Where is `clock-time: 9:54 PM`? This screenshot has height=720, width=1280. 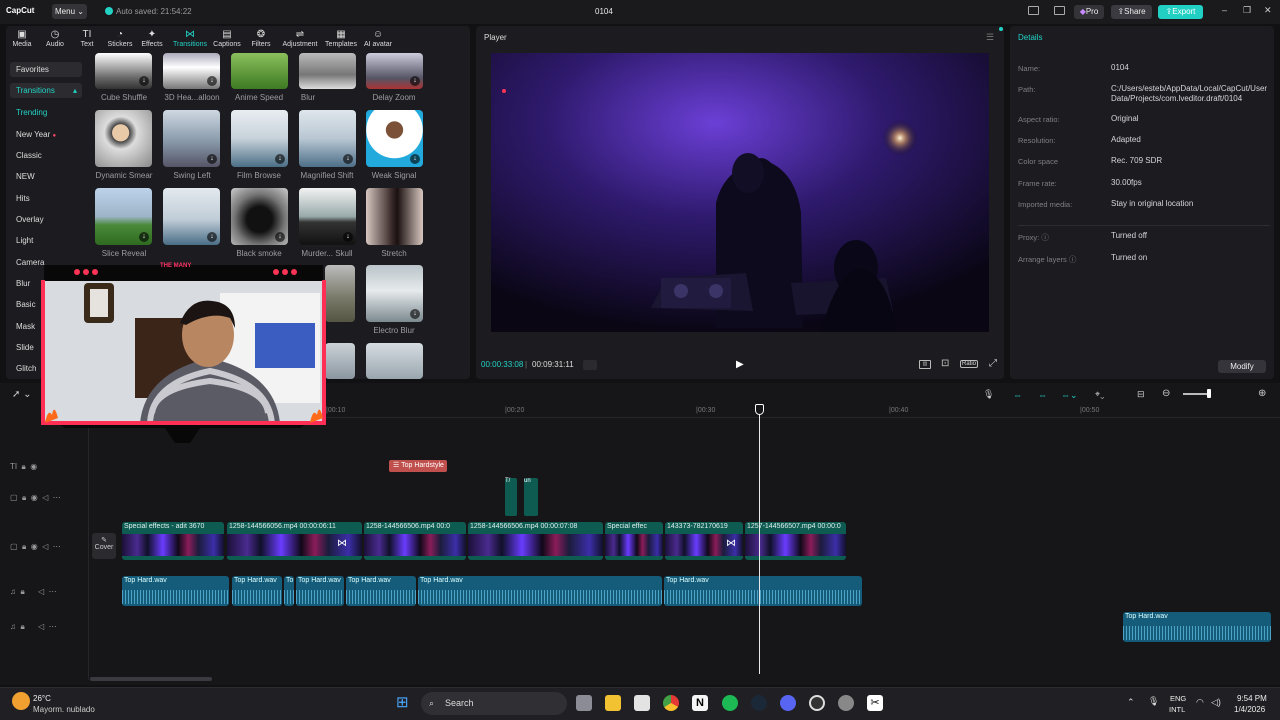 clock-time: 9:54 PM is located at coordinates (1252, 698).